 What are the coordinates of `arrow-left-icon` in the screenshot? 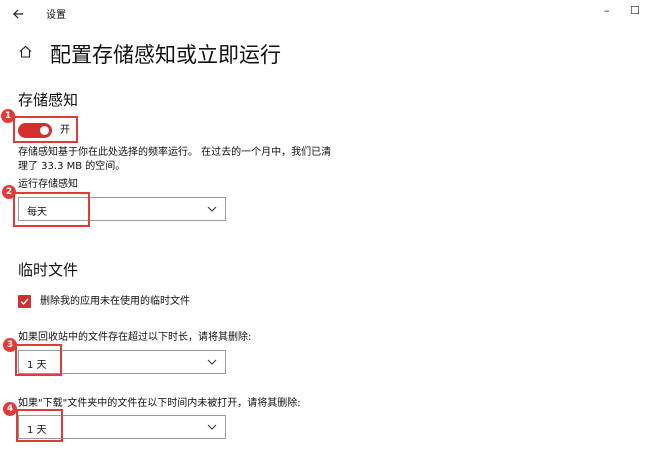 It's located at (18, 14).